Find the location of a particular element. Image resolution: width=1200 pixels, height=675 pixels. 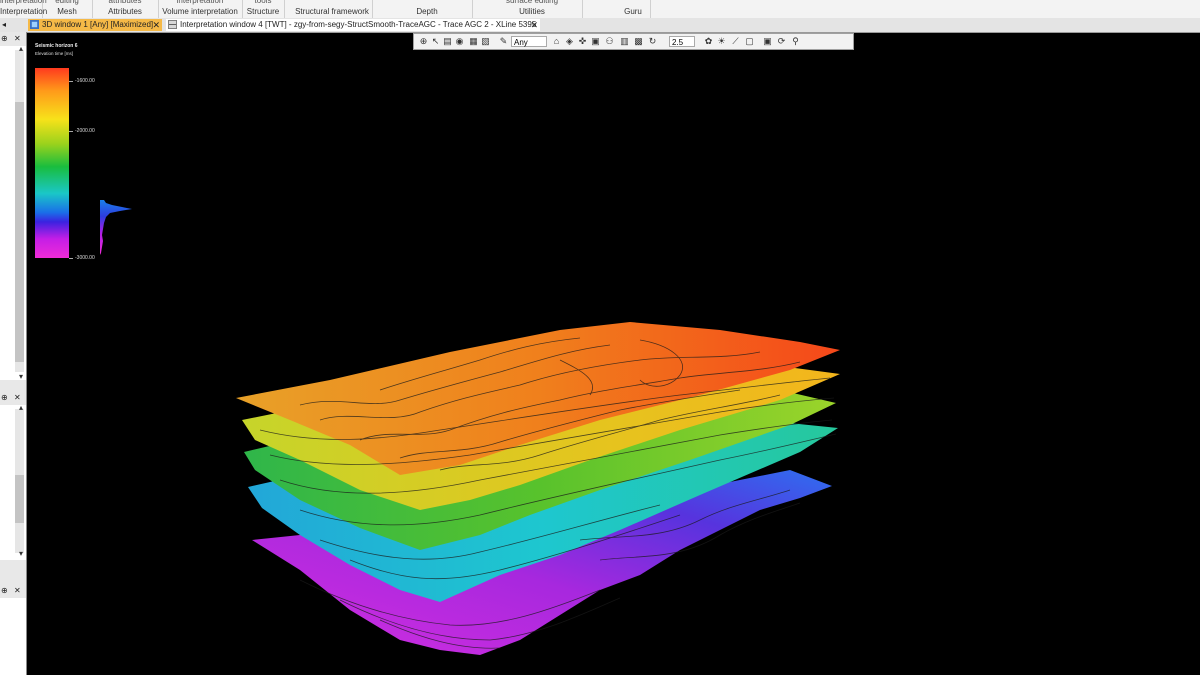

frame-icon: ▢ is located at coordinates (749, 41).